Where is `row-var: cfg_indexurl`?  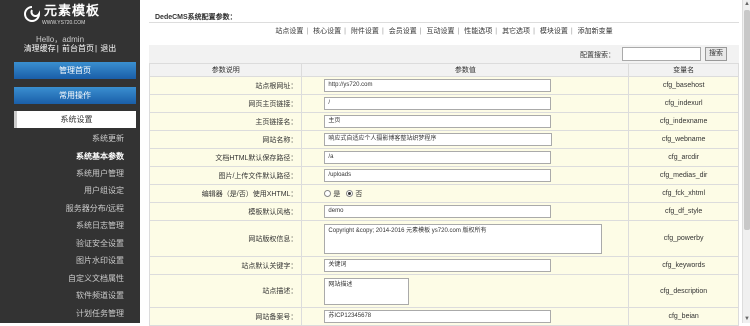 row-var: cfg_indexurl is located at coordinates (683, 103).